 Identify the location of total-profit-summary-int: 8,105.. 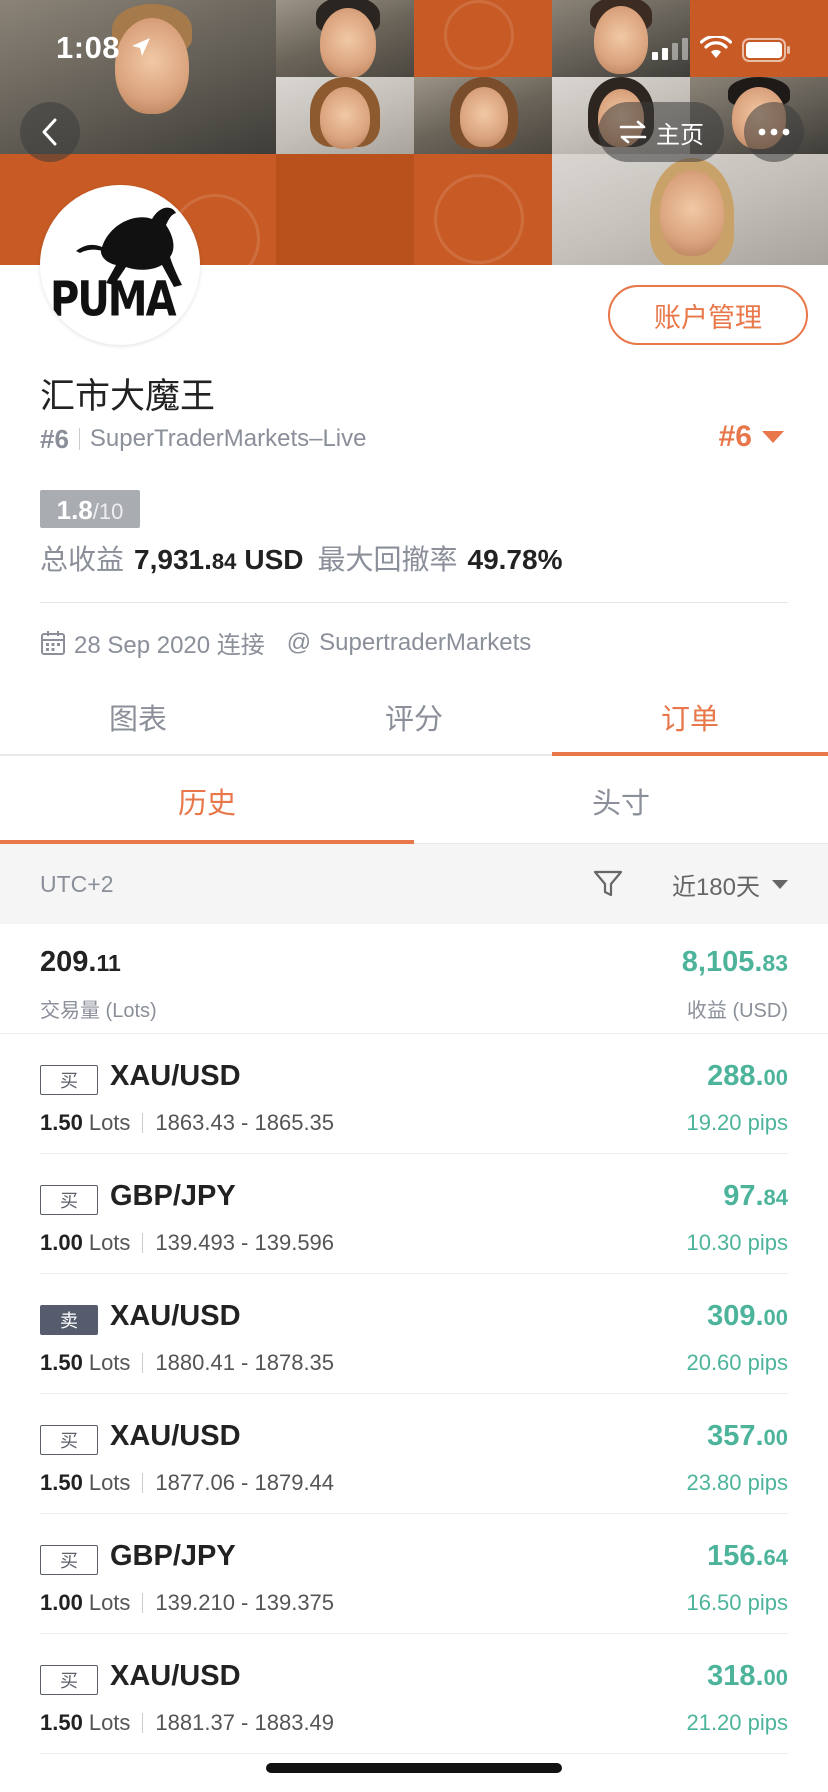
(722, 962).